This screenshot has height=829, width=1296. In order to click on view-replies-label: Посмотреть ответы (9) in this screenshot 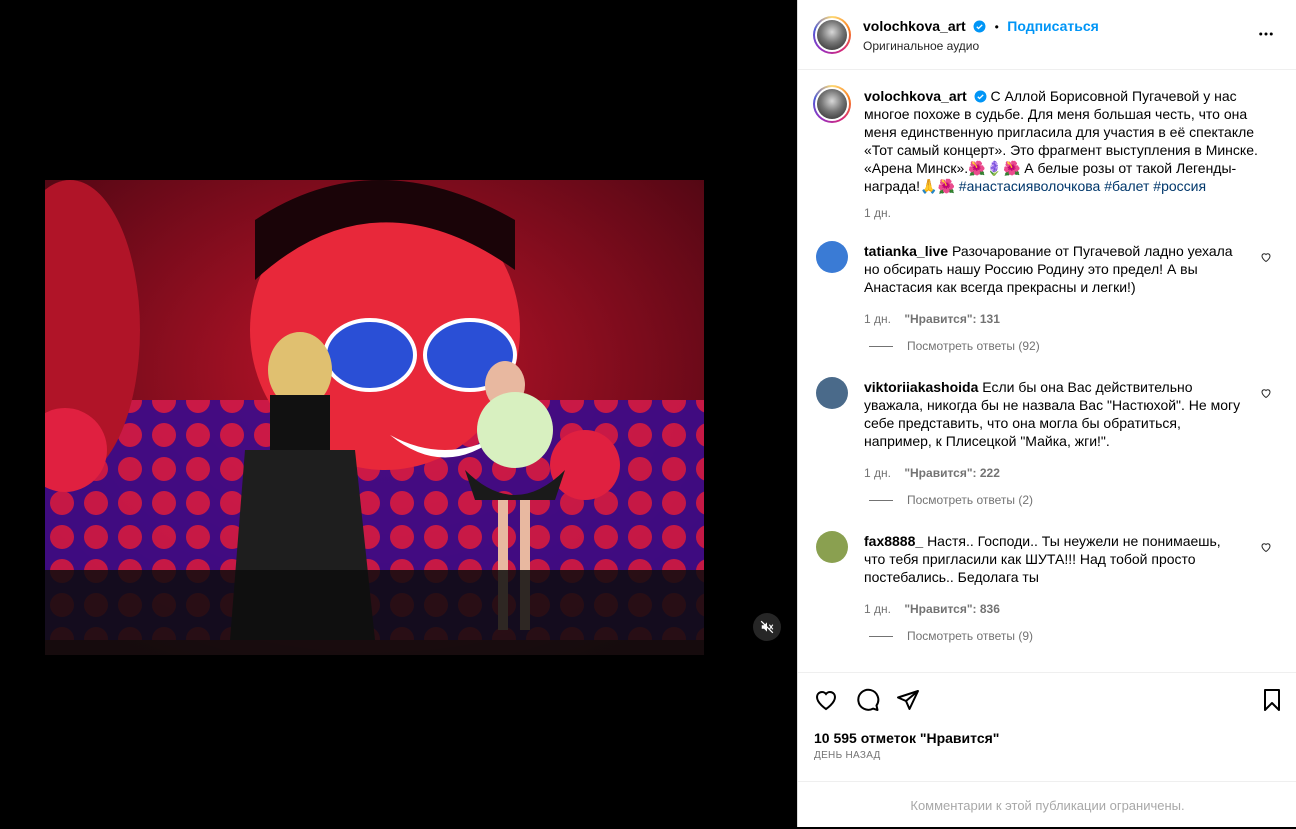, I will do `click(970, 636)`.